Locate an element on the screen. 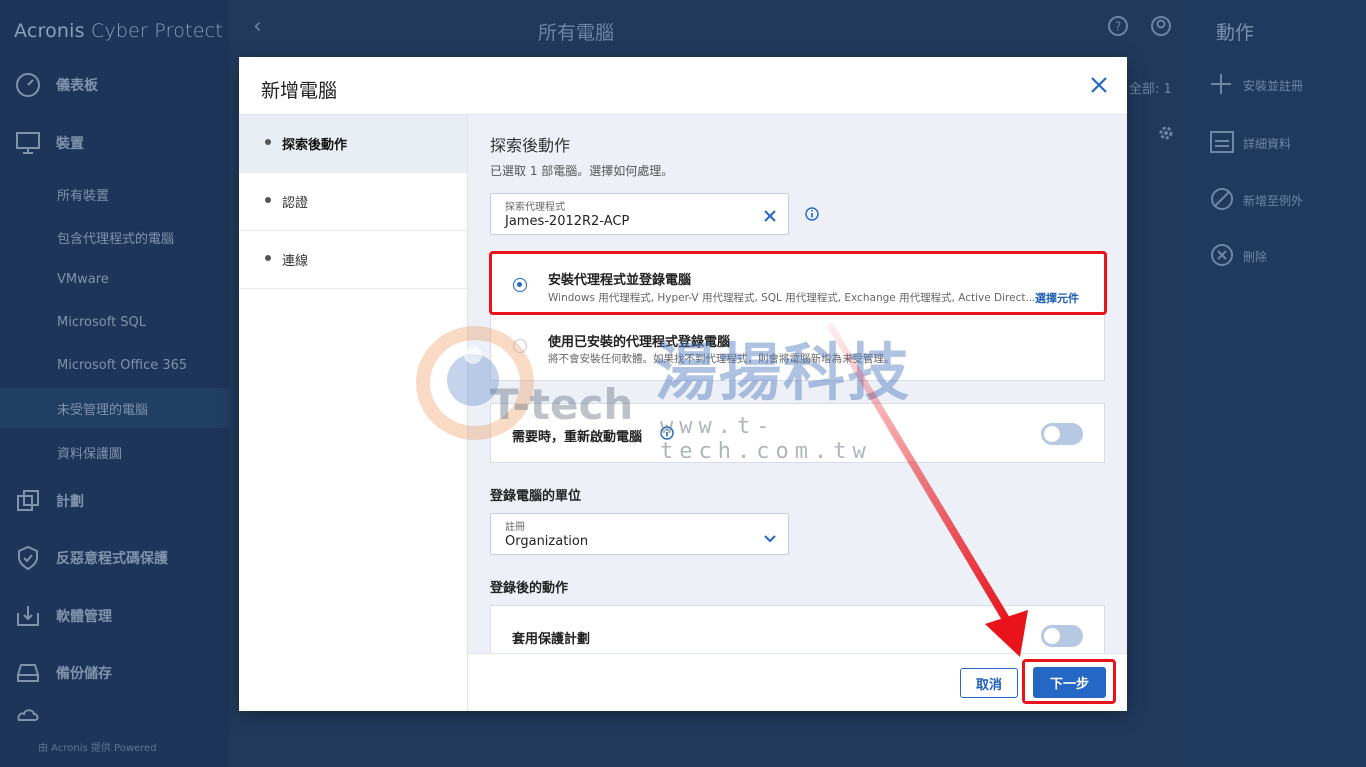 The width and height of the screenshot is (1366, 767). dashboard-icon is located at coordinates (28, 85).